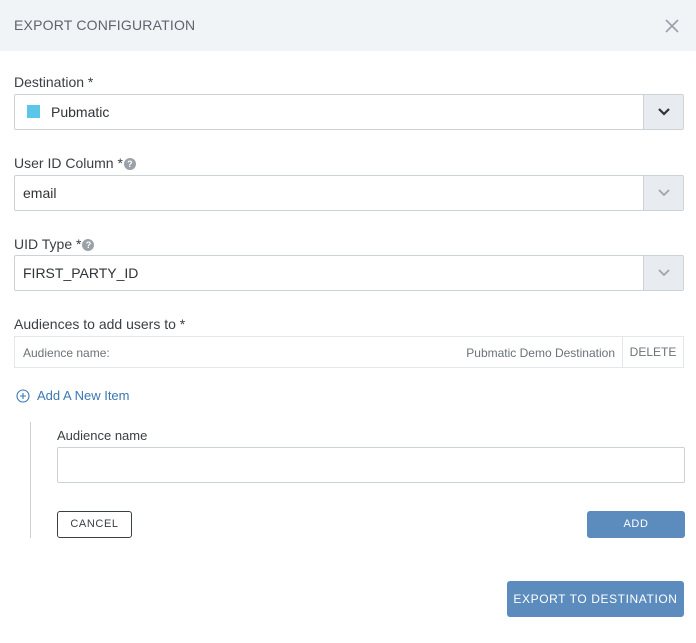  What do you see at coordinates (100, 324) in the screenshot?
I see `audiences-label: Audiences to add users to *` at bounding box center [100, 324].